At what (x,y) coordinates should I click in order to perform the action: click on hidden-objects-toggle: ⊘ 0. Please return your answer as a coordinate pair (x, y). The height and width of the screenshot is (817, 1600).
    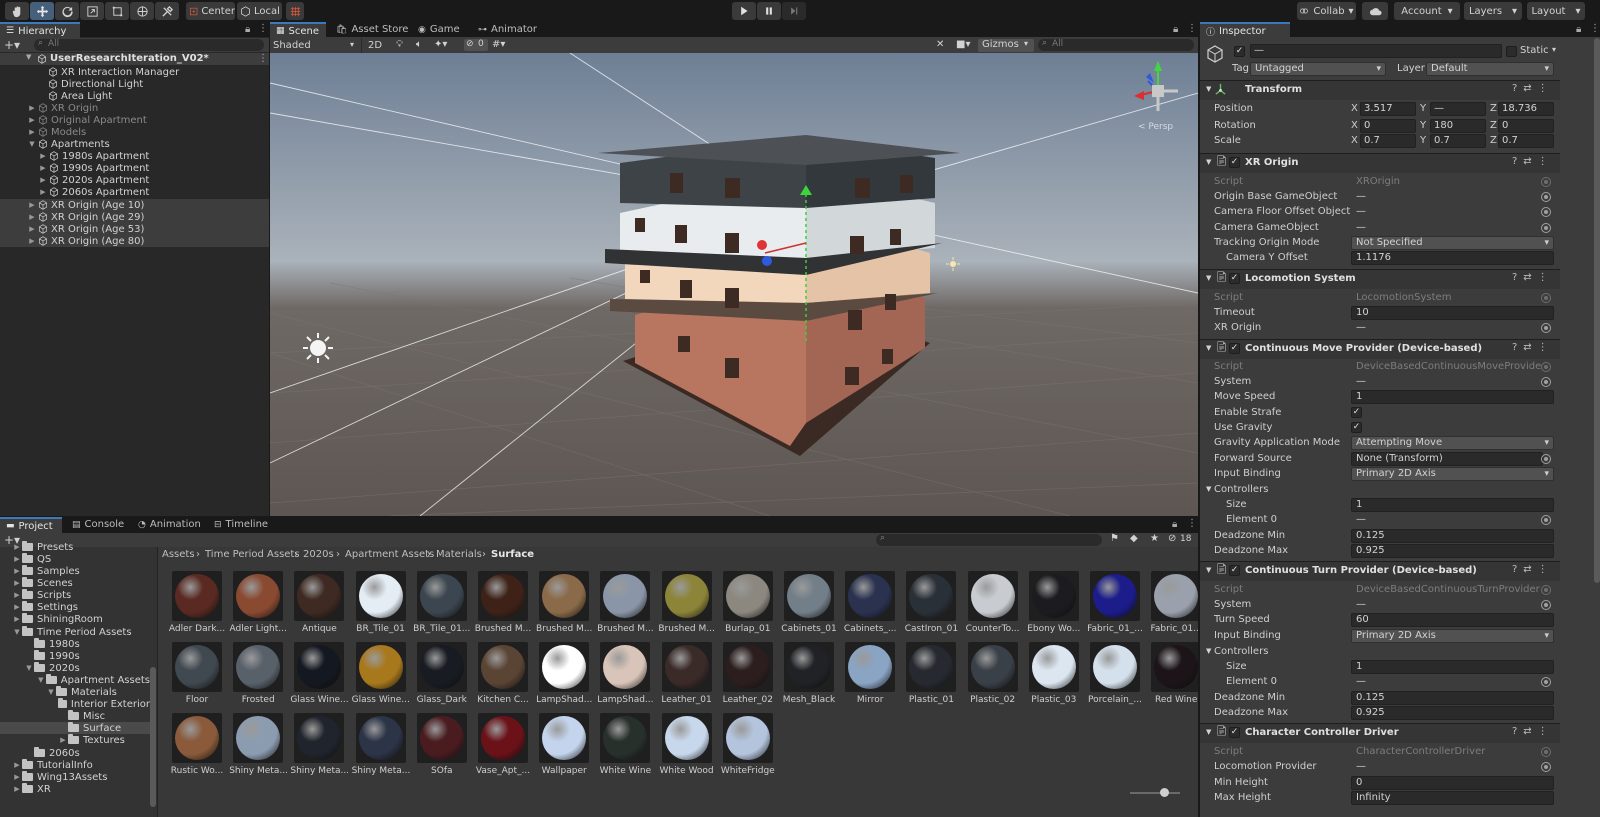
    Looking at the image, I should click on (476, 45).